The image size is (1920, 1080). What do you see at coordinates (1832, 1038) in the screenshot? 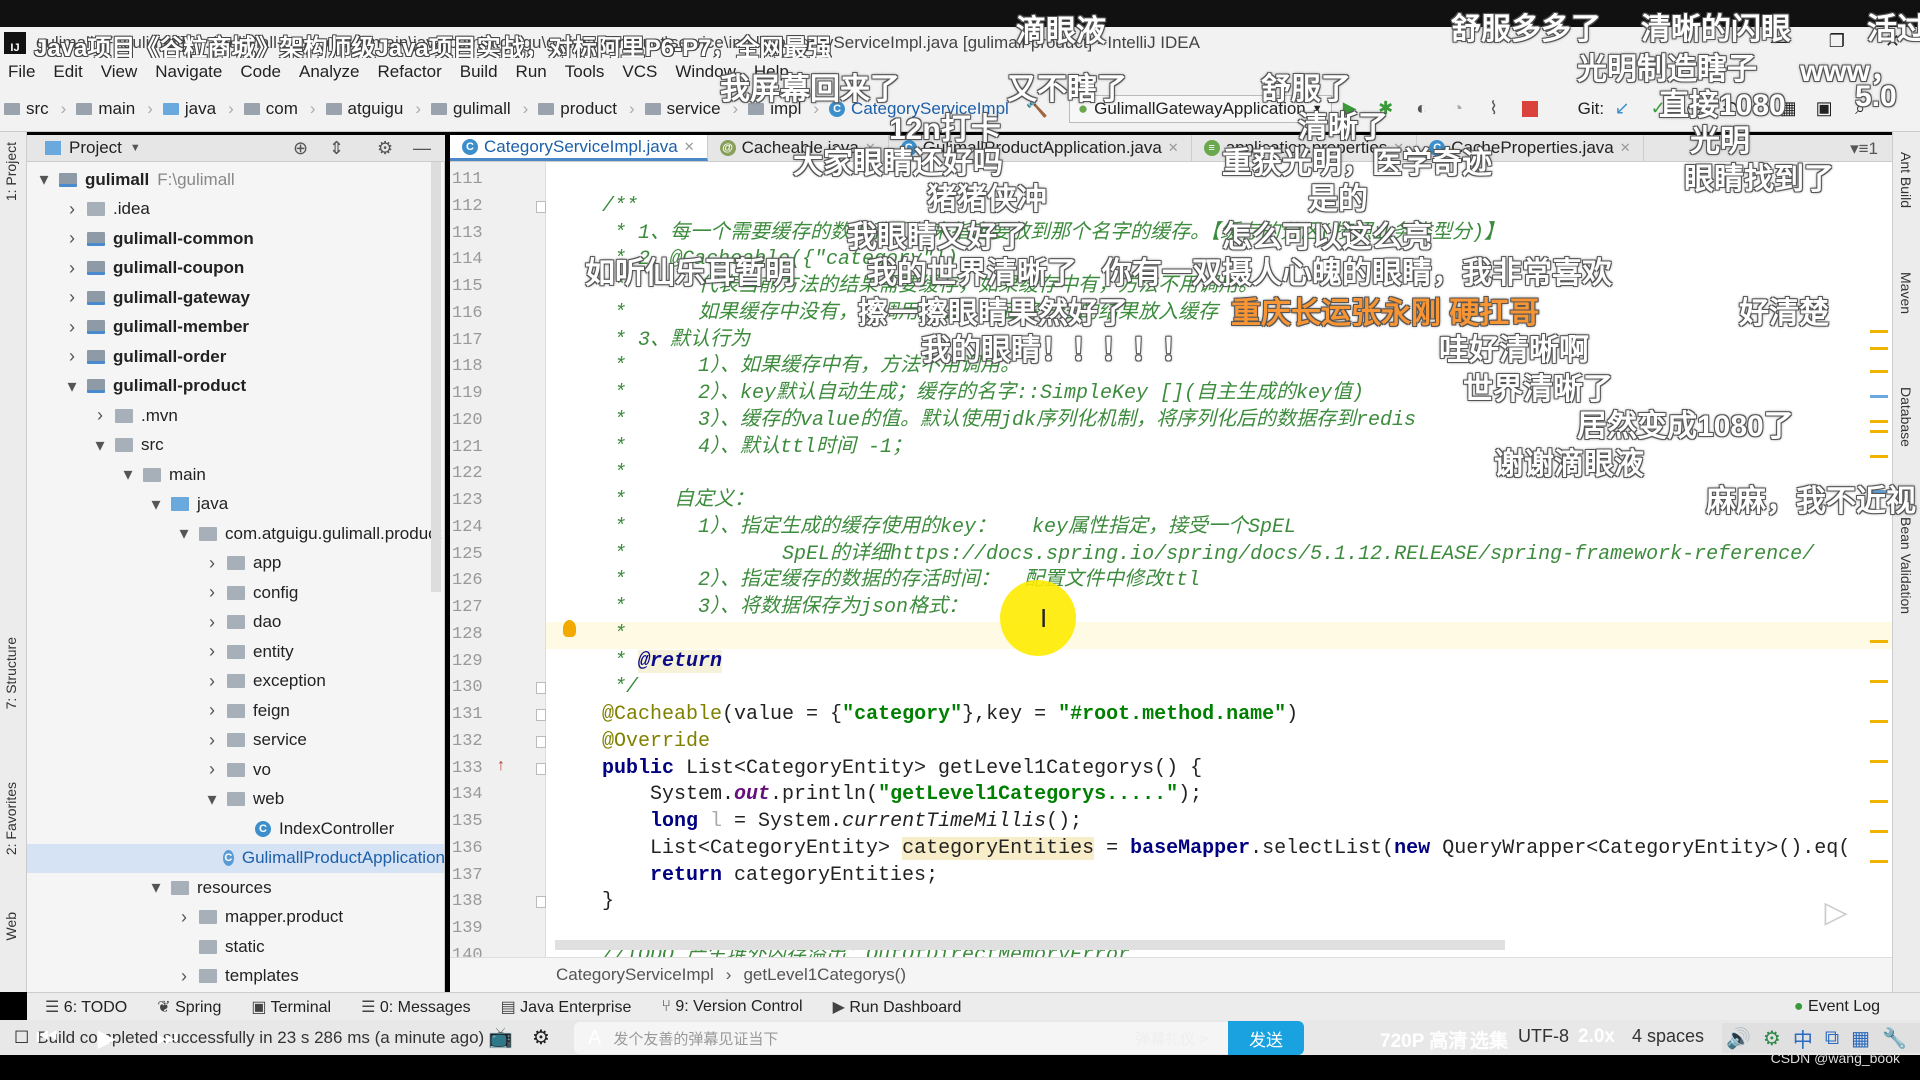
I see `fullscreen-window-icon: ⧉` at bounding box center [1832, 1038].